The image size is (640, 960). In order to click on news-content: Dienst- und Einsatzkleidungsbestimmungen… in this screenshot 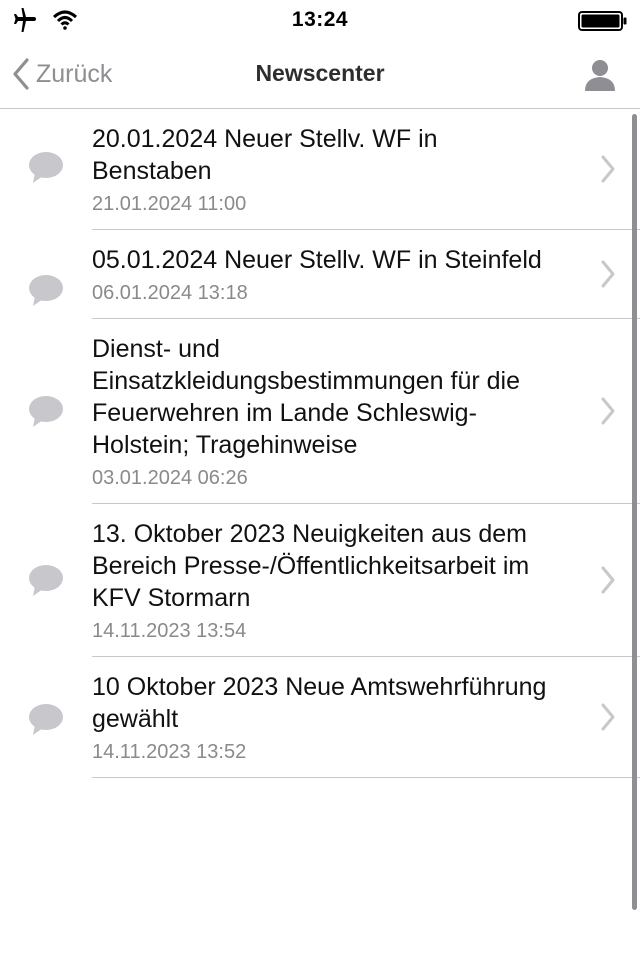, I will do `click(326, 411)`.